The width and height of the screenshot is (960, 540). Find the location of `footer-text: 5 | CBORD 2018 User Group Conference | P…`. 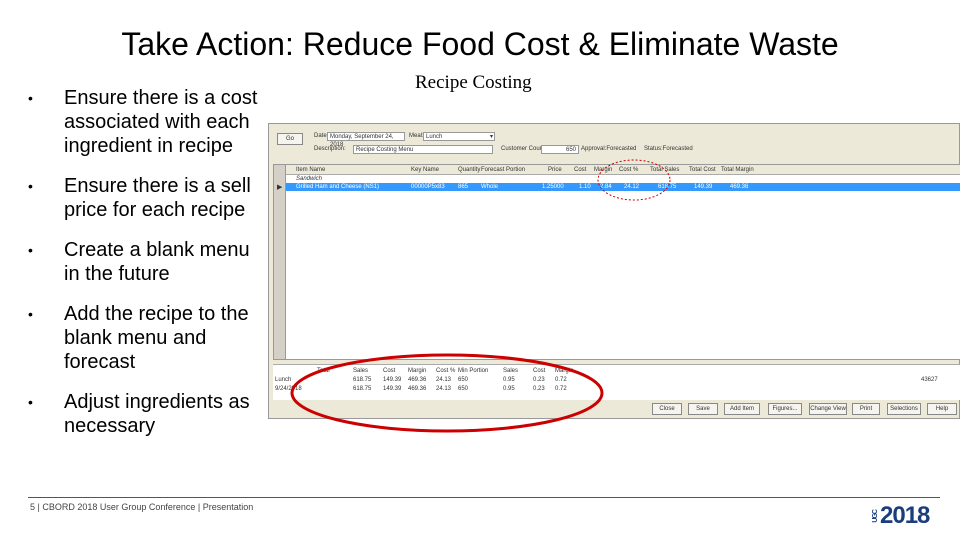

footer-text: 5 | CBORD 2018 User Group Conference | P… is located at coordinates (142, 507).